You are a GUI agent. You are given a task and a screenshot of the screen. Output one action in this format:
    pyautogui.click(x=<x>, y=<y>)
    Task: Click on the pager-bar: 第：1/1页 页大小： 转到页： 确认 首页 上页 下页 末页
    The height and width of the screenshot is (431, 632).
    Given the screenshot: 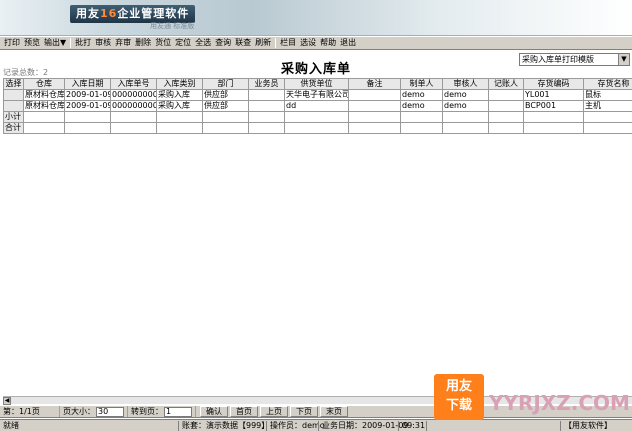 What is the action you would take?
    pyautogui.click(x=316, y=411)
    